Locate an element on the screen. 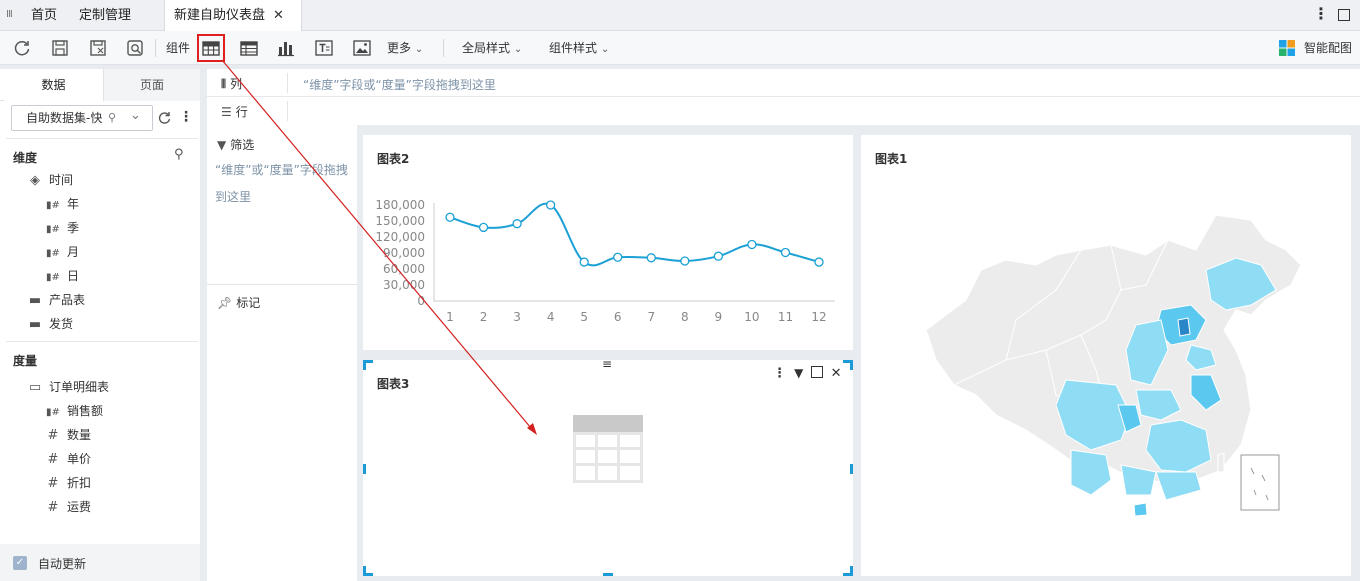 This screenshot has width=1360, height=581. search-fields-icon: ⚲ is located at coordinates (179, 154).